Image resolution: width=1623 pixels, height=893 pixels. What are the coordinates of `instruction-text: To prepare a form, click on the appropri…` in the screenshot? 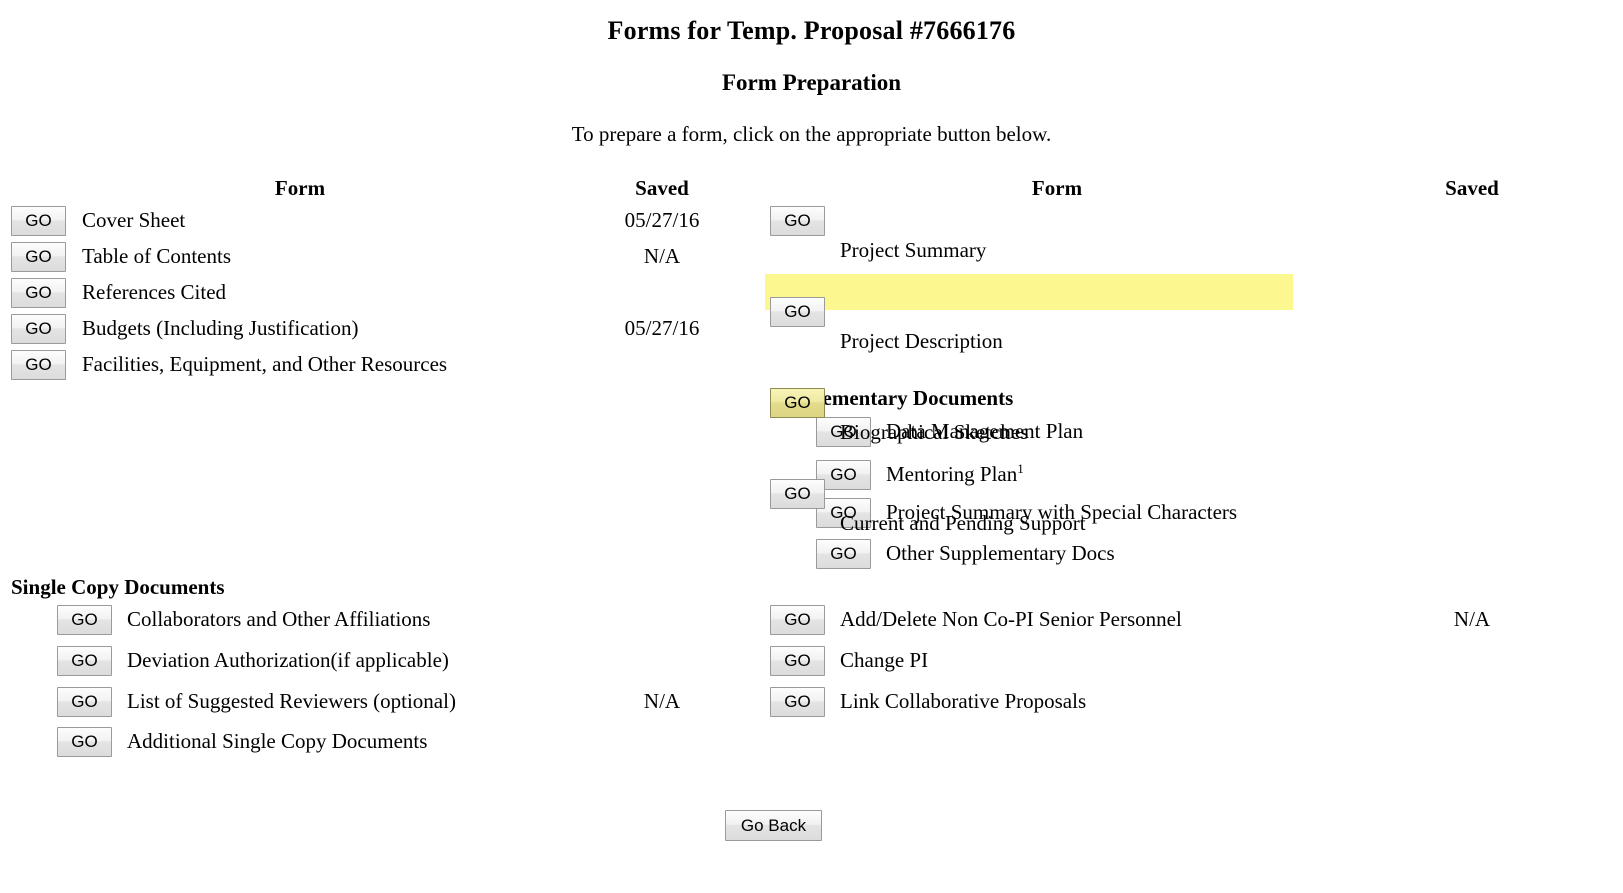 It's located at (811, 134).